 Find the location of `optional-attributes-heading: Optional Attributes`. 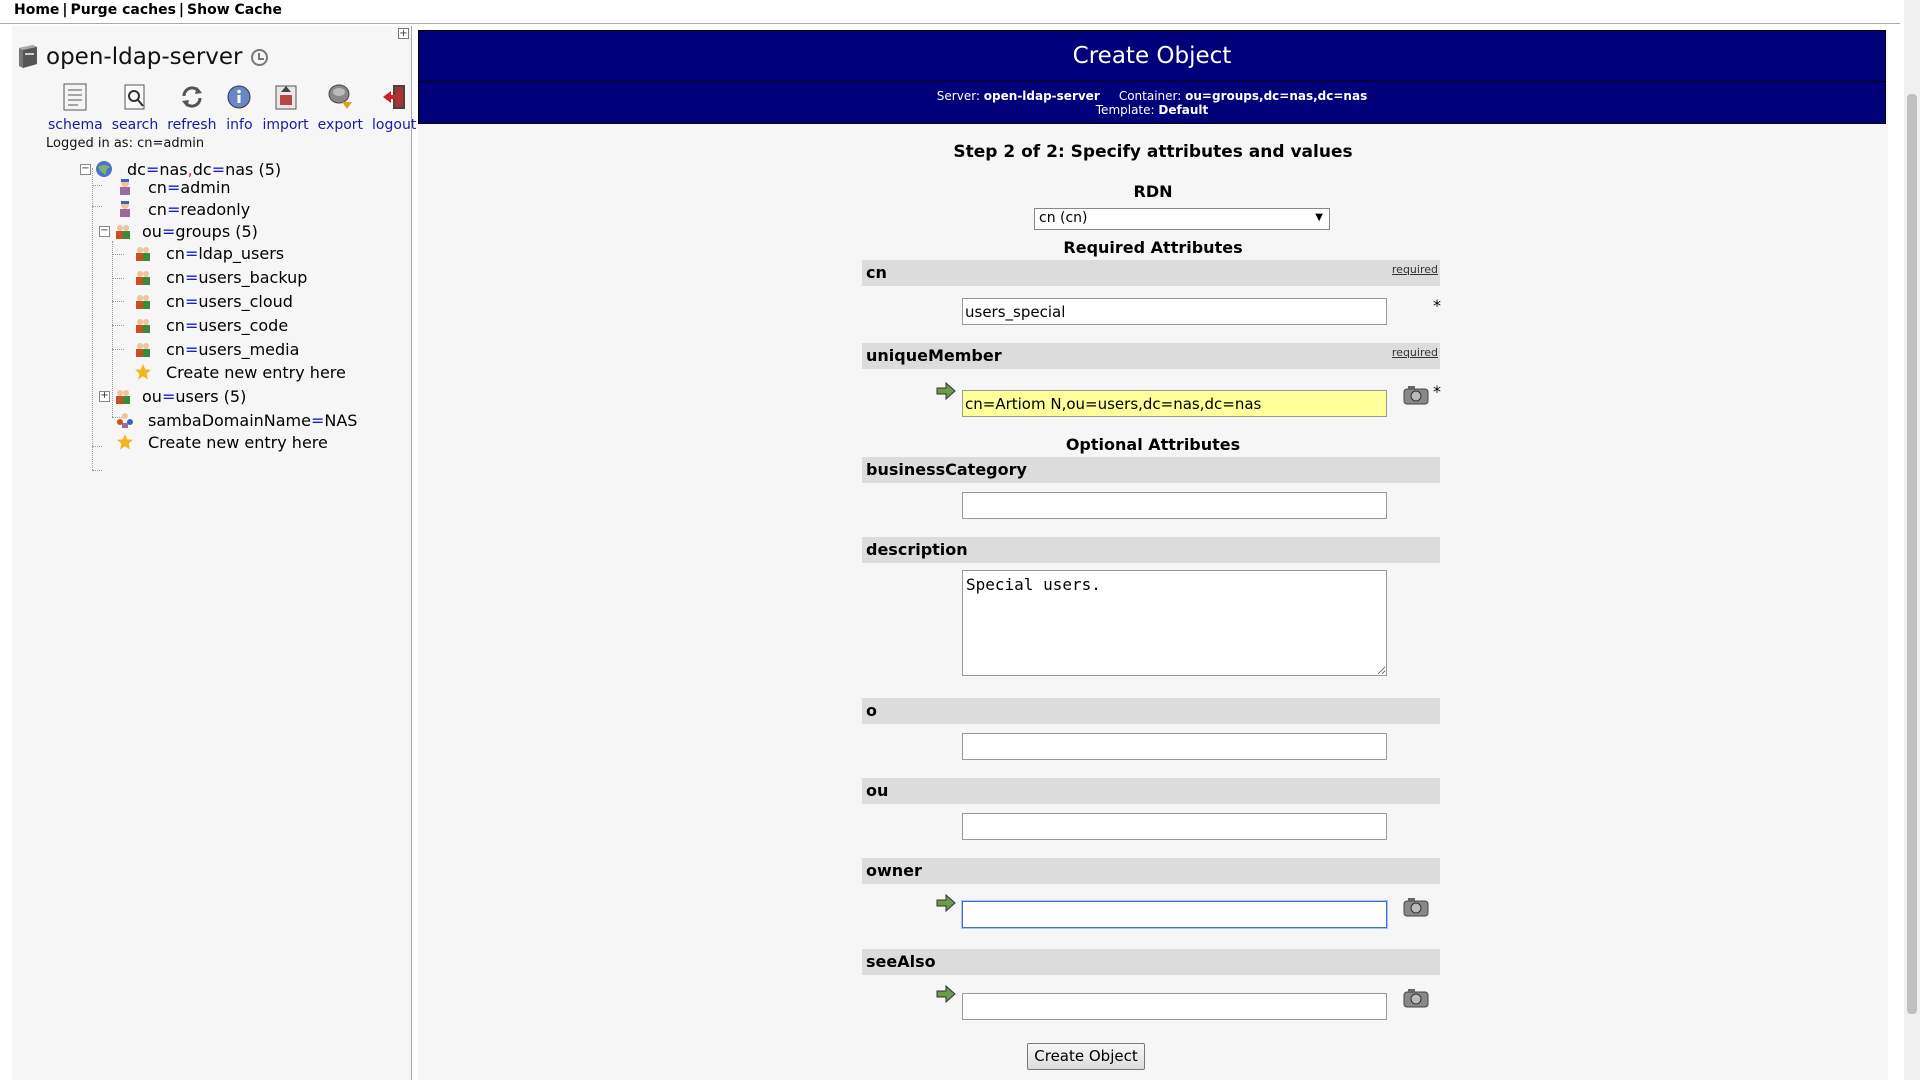

optional-attributes-heading: Optional Attributes is located at coordinates (1153, 444).